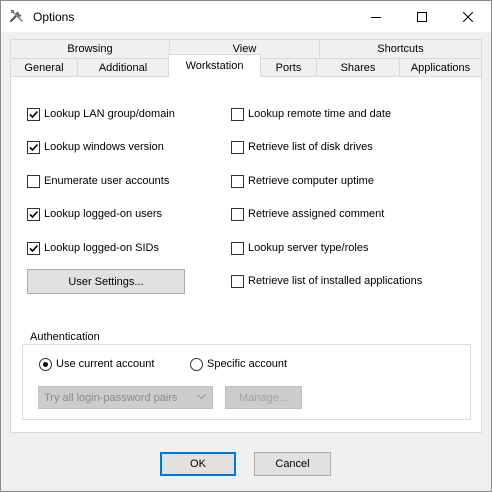 The height and width of the screenshot is (492, 492). Describe the element at coordinates (198, 464) in the screenshot. I see `ok-button: OK` at that location.